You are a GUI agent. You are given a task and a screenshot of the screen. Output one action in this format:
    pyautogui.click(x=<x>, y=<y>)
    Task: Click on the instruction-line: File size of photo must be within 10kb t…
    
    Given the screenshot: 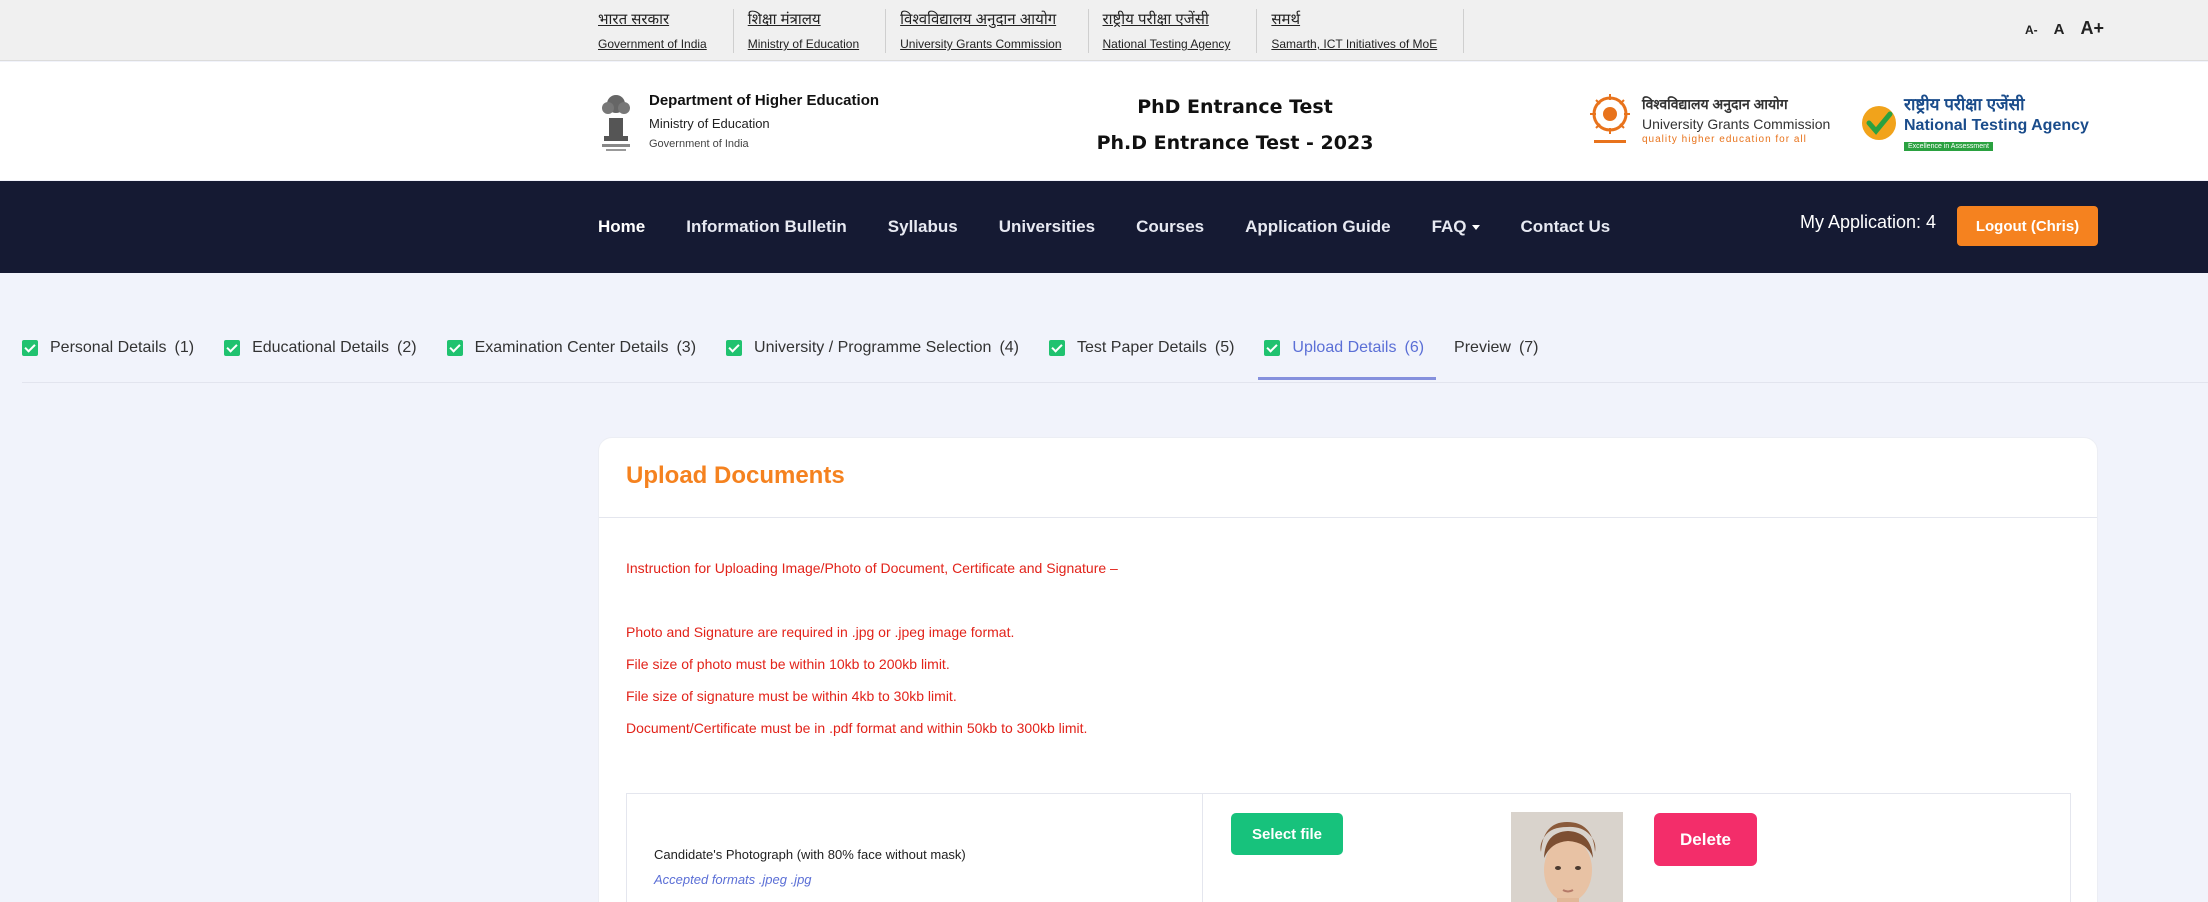 What is the action you would take?
    pyautogui.click(x=788, y=664)
    